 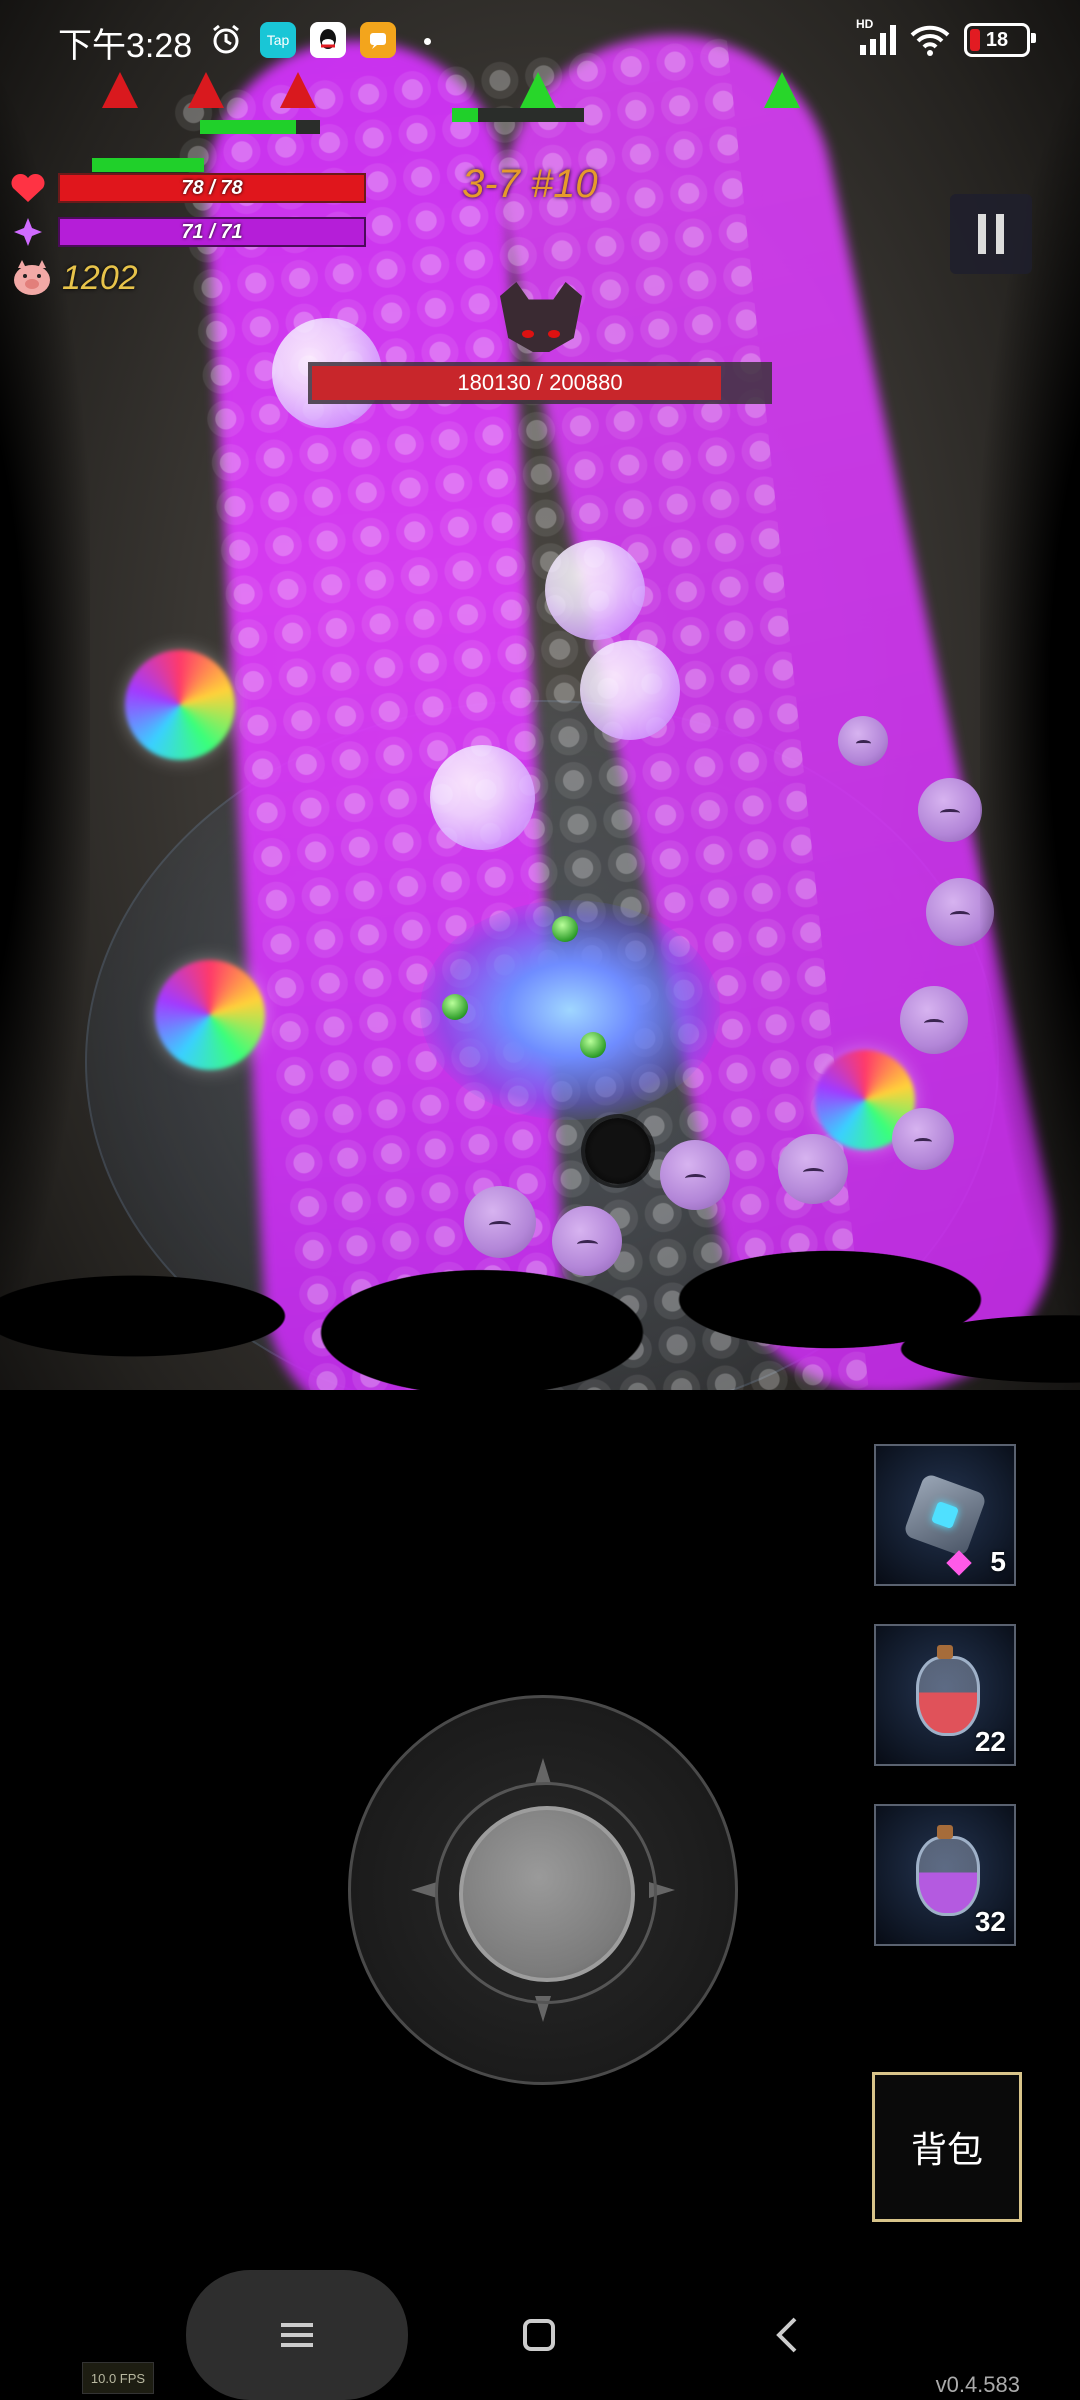 What do you see at coordinates (948, 1870) in the screenshot?
I see `purple-potion-icon` at bounding box center [948, 1870].